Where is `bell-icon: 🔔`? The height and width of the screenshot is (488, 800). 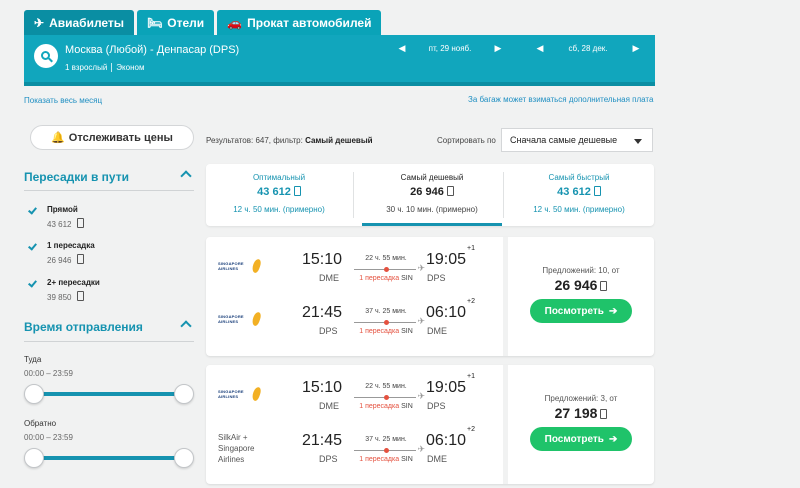
bell-icon: 🔔 is located at coordinates (58, 138).